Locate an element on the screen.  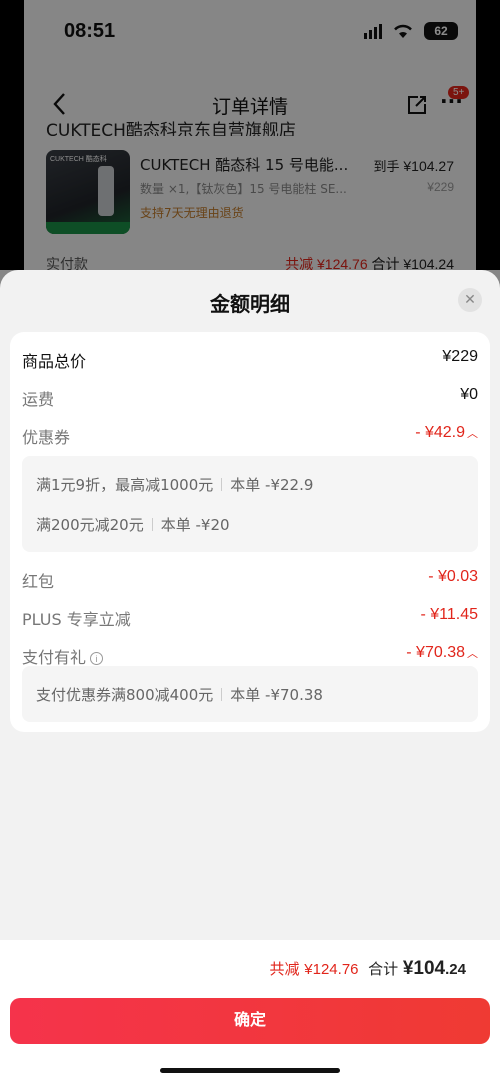
row-coupon: 优惠券 - ¥42.9 ︿ is located at coordinates (250, 436).